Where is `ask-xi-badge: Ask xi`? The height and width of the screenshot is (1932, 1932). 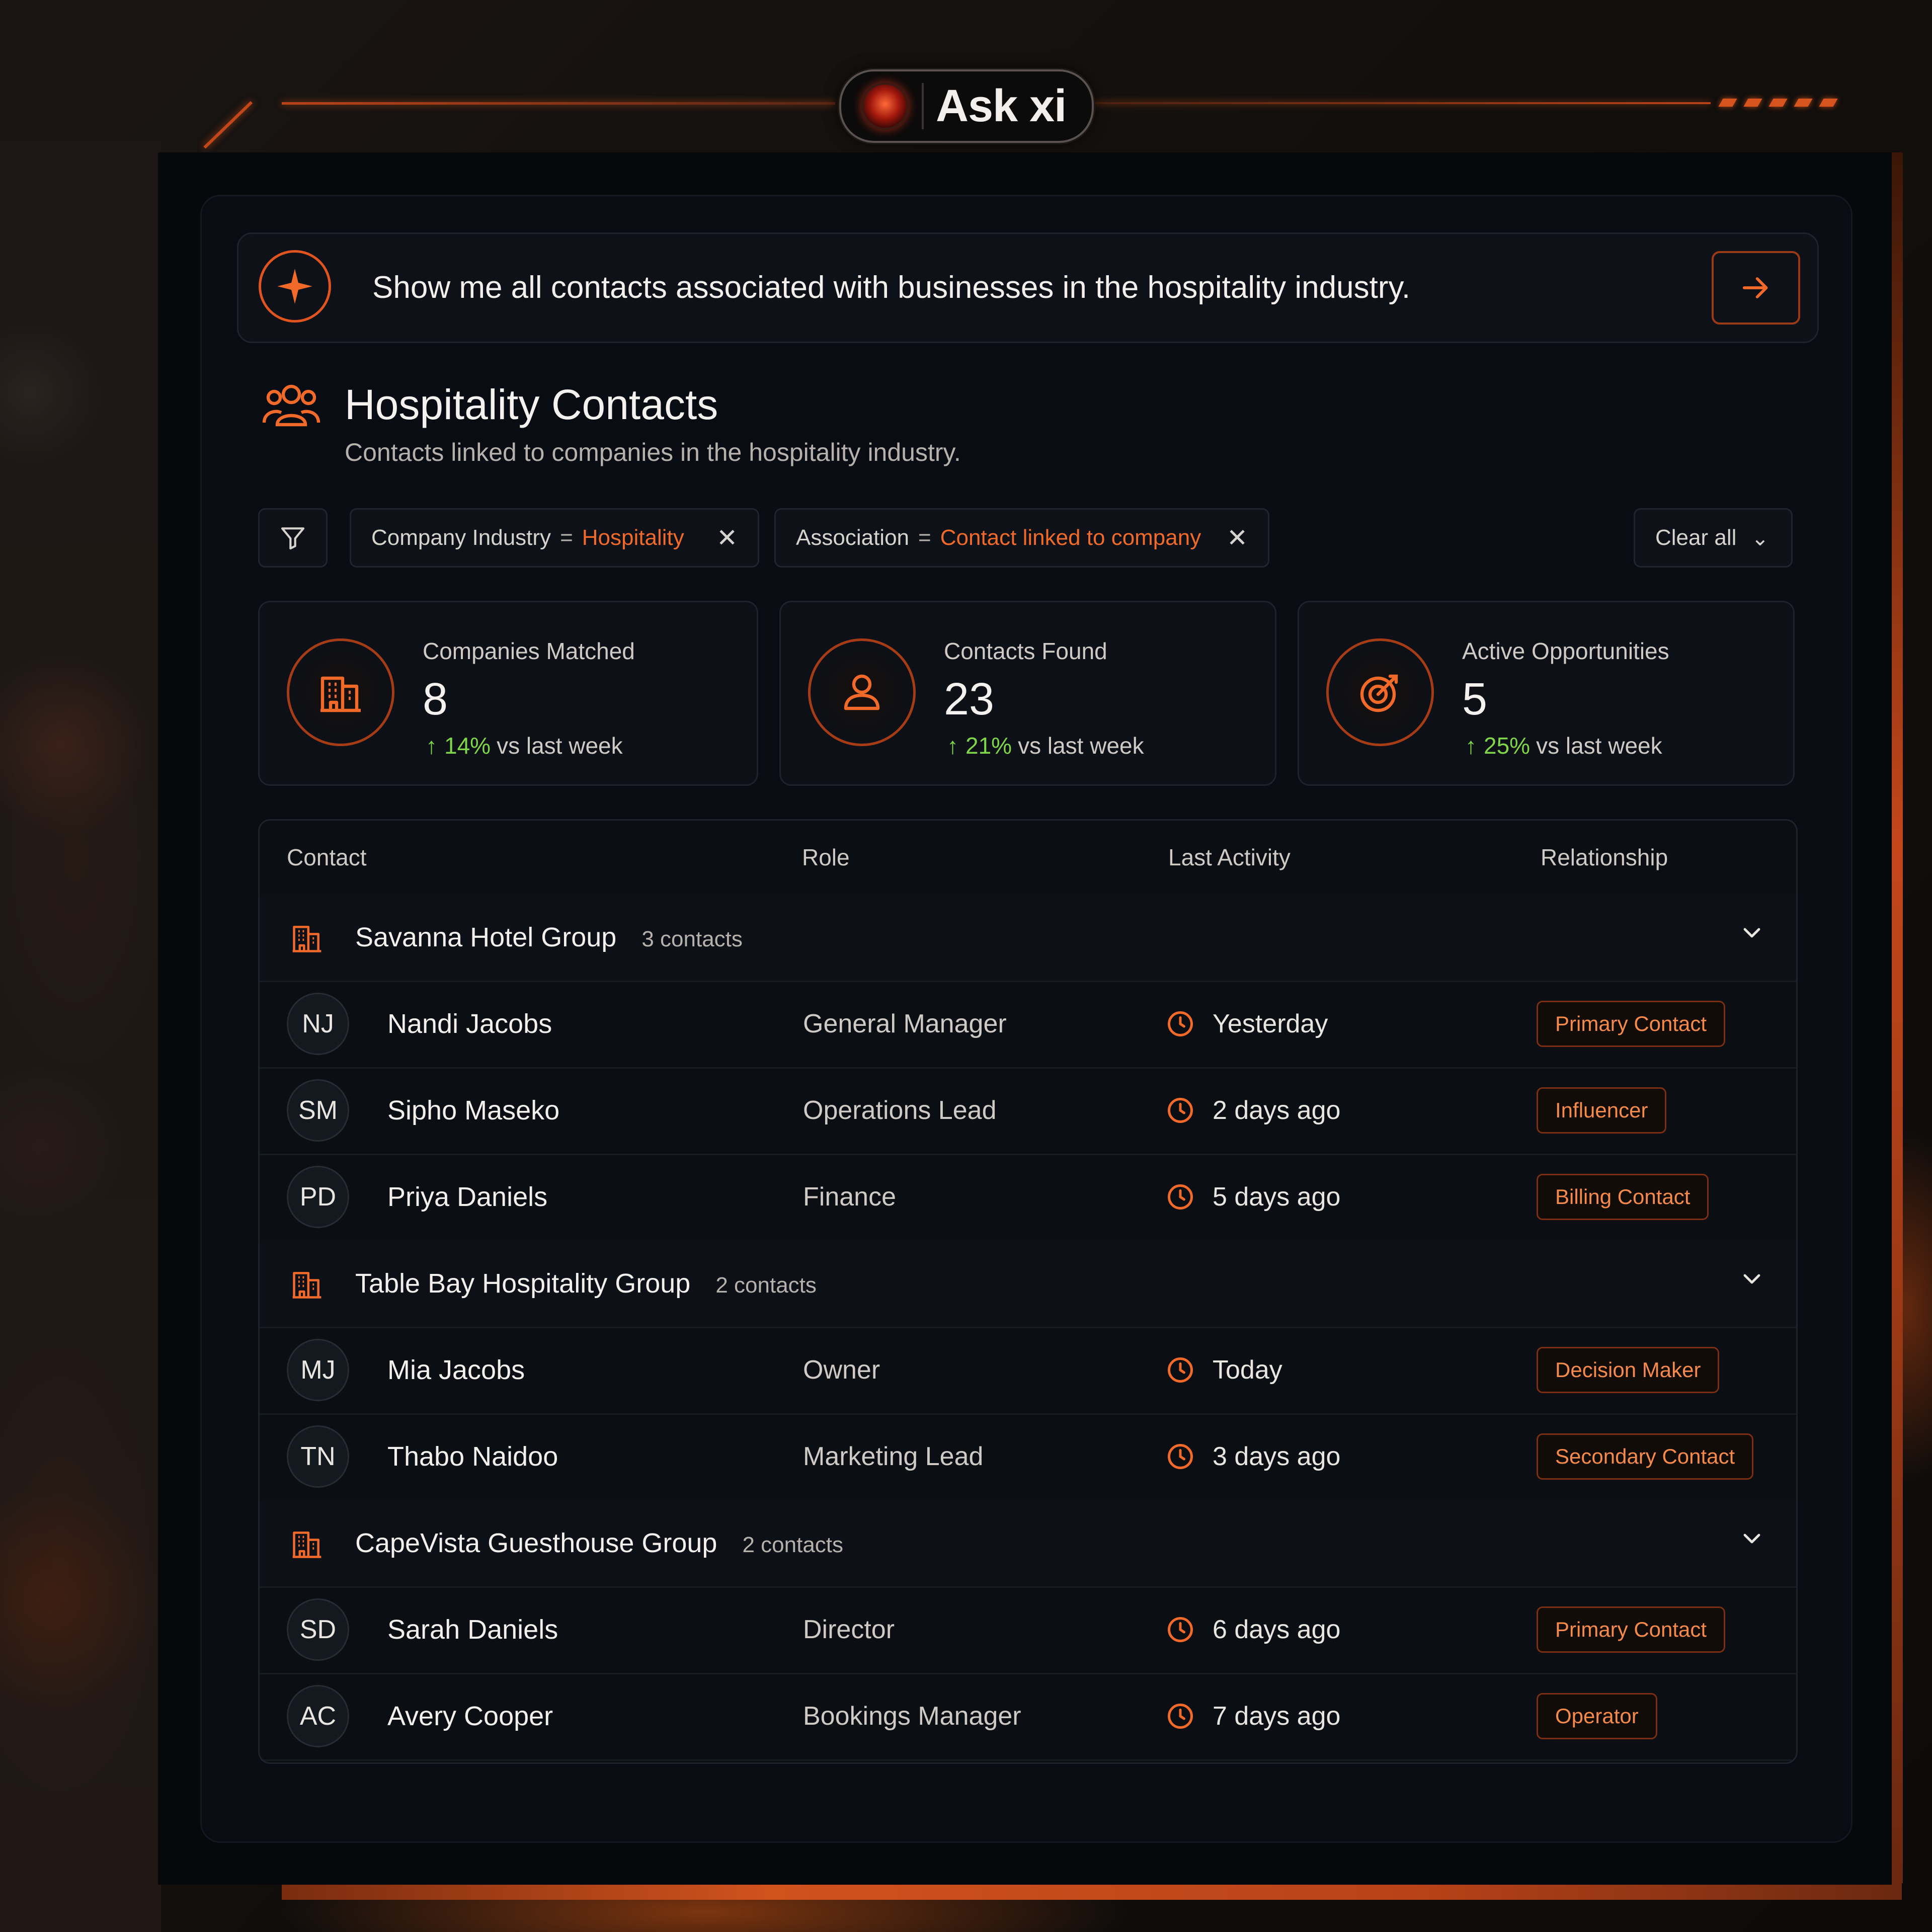
ask-xi-badge: Ask xi is located at coordinates (967, 106).